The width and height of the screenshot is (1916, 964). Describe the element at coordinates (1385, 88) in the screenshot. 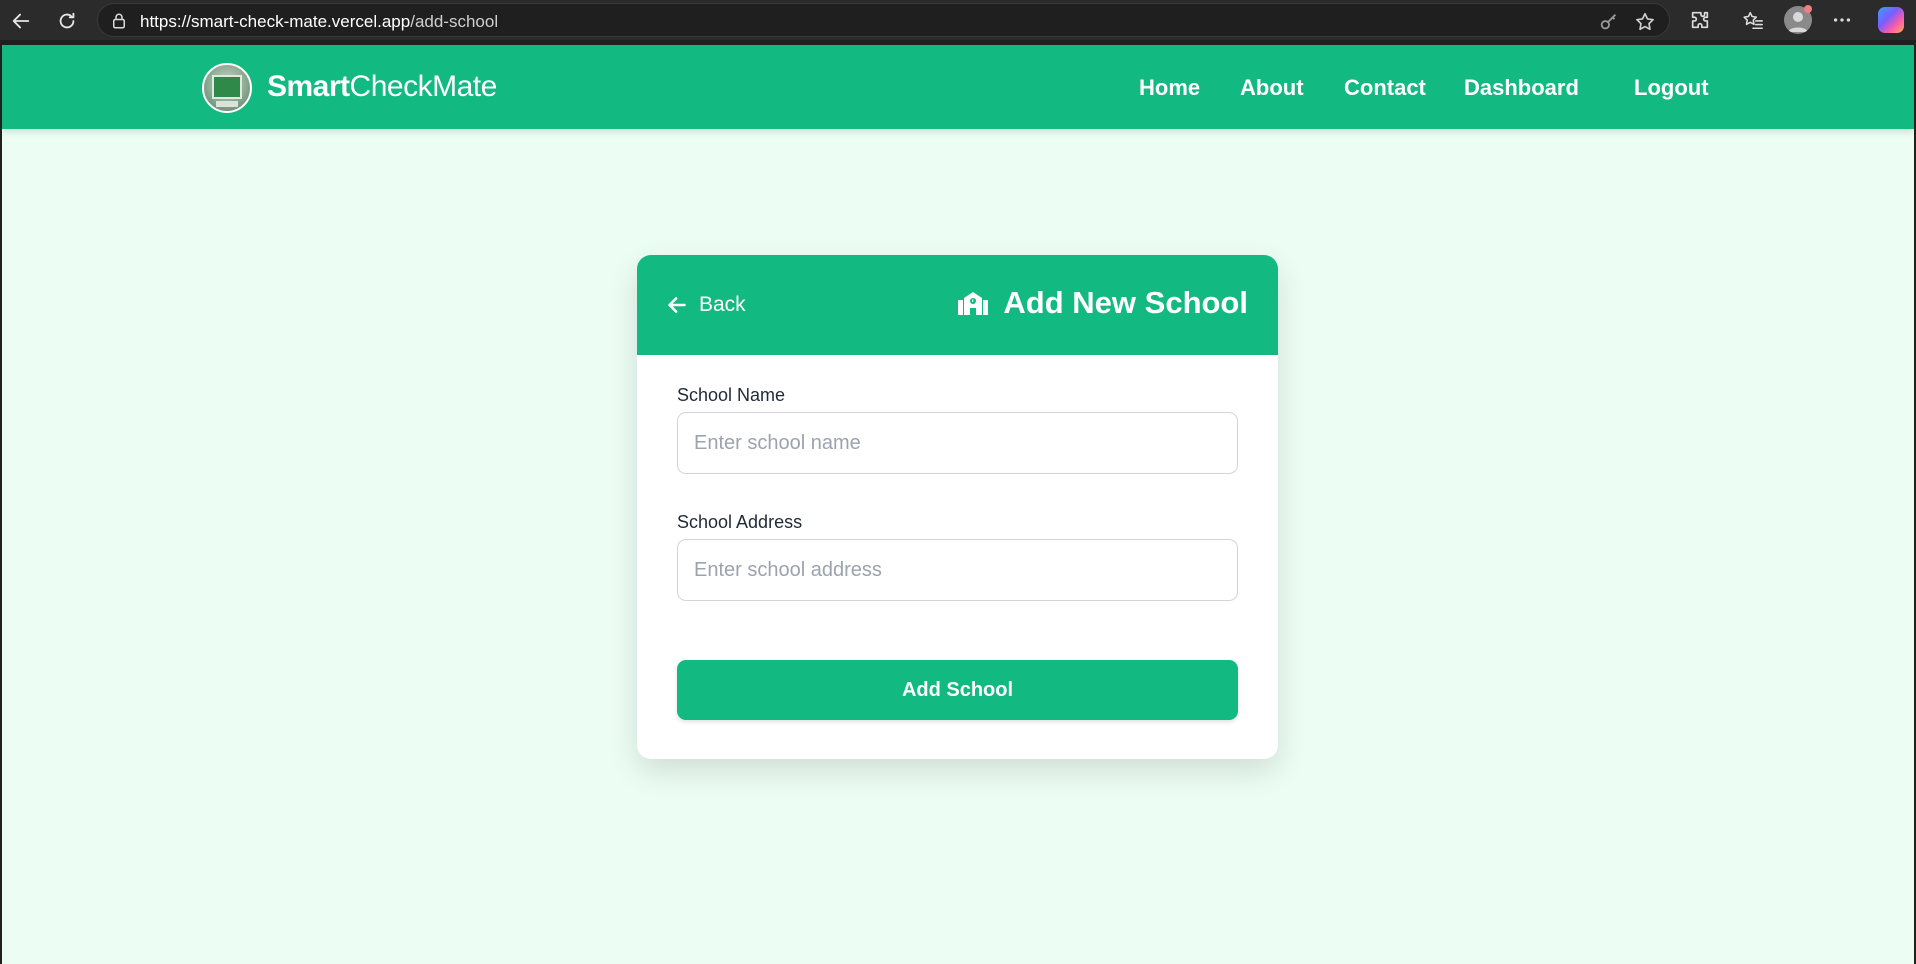

I see `nav-contact: Contact` at that location.